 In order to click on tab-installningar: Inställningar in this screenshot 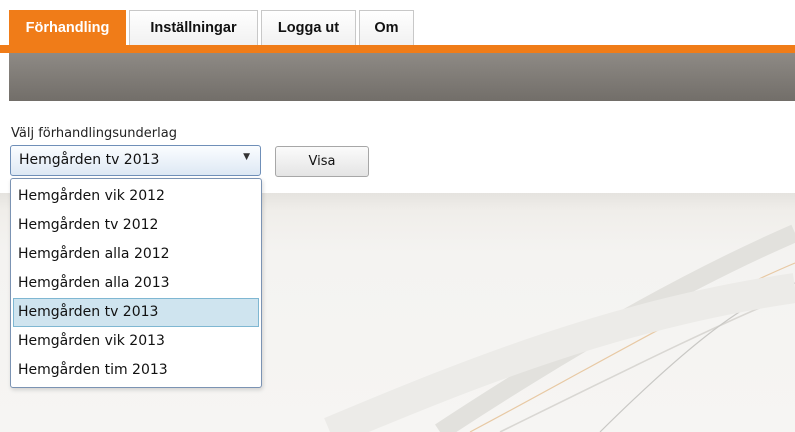, I will do `click(193, 27)`.